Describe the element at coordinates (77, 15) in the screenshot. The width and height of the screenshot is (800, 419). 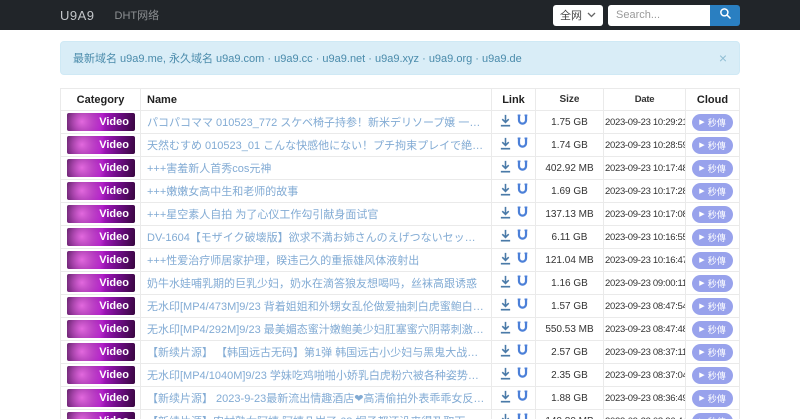
I see `brand-logo: U9A9` at that location.